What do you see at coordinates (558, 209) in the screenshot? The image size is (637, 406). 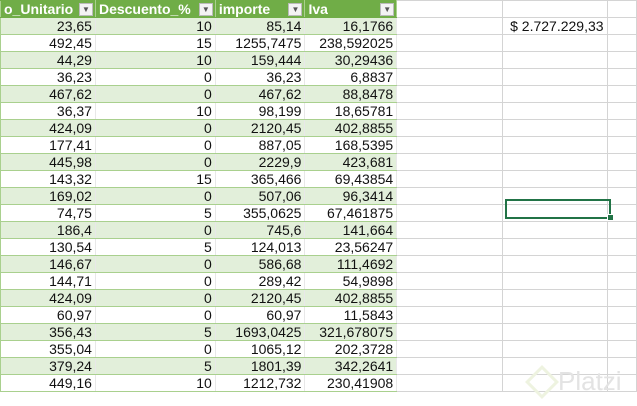 I see `selected-cell` at bounding box center [558, 209].